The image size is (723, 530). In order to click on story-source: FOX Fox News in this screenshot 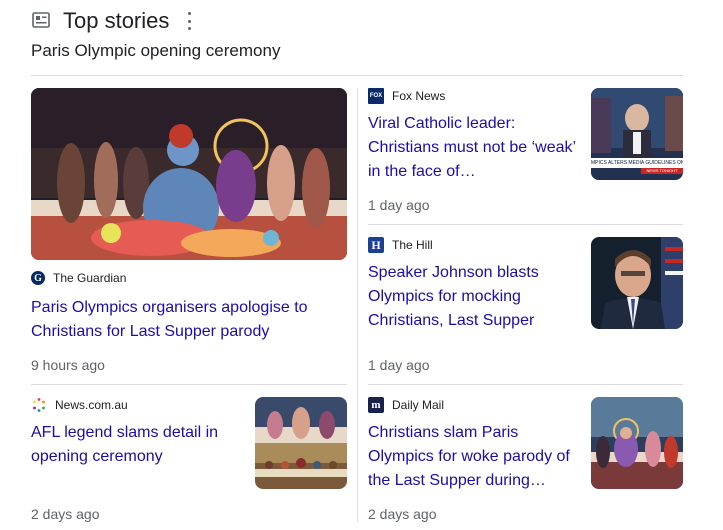, I will do `click(406, 96)`.